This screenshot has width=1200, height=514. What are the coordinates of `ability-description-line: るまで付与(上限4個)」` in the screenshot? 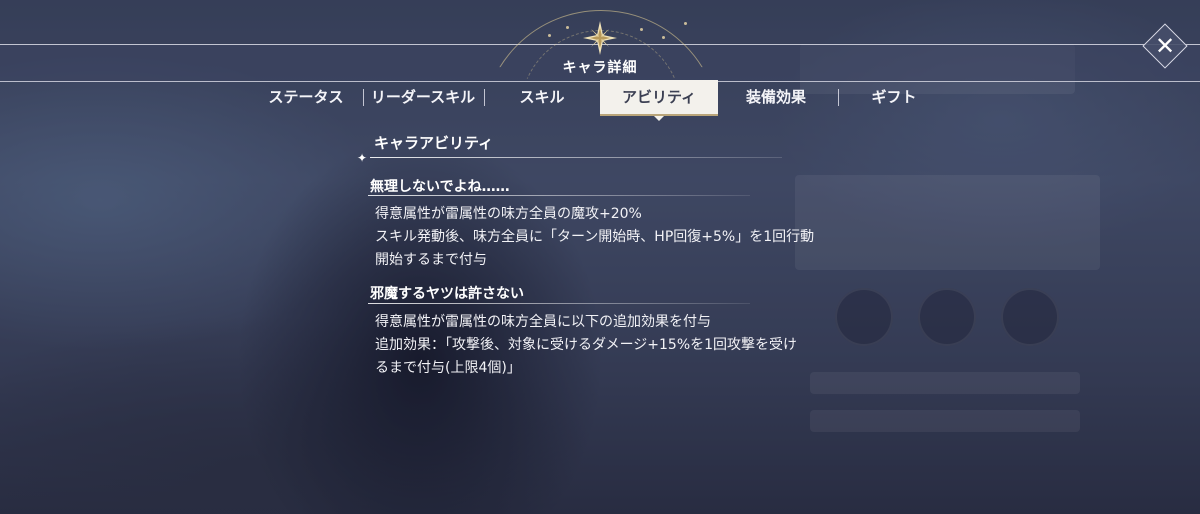 It's located at (448, 368).